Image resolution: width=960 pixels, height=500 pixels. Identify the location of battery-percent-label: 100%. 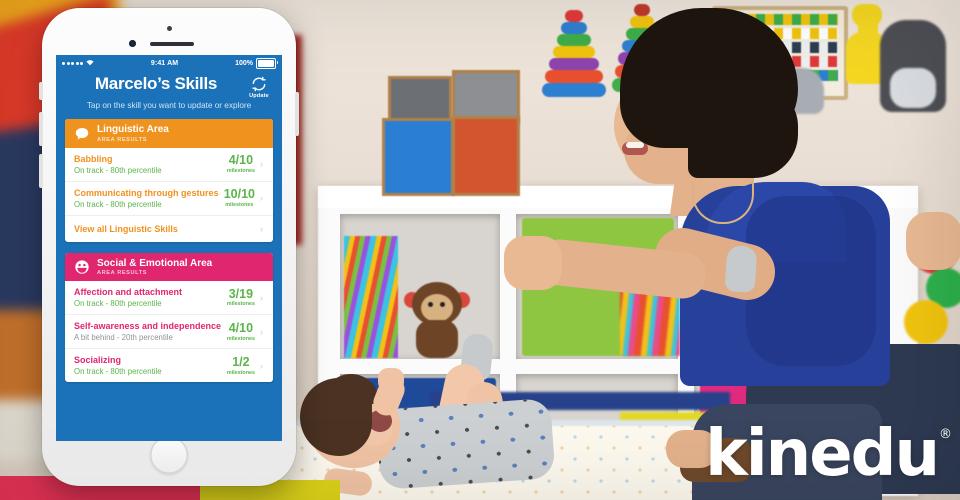
(244, 63).